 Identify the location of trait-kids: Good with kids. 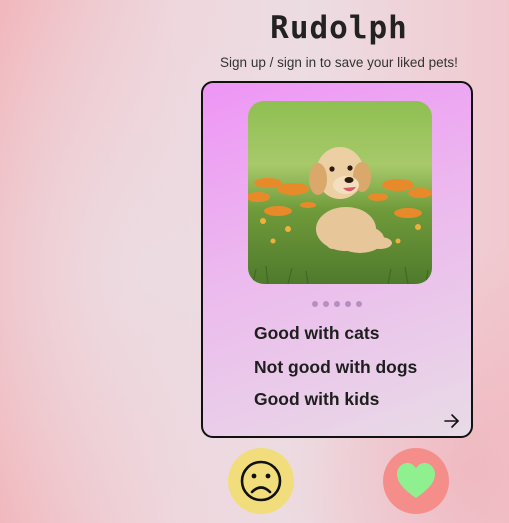
(317, 399).